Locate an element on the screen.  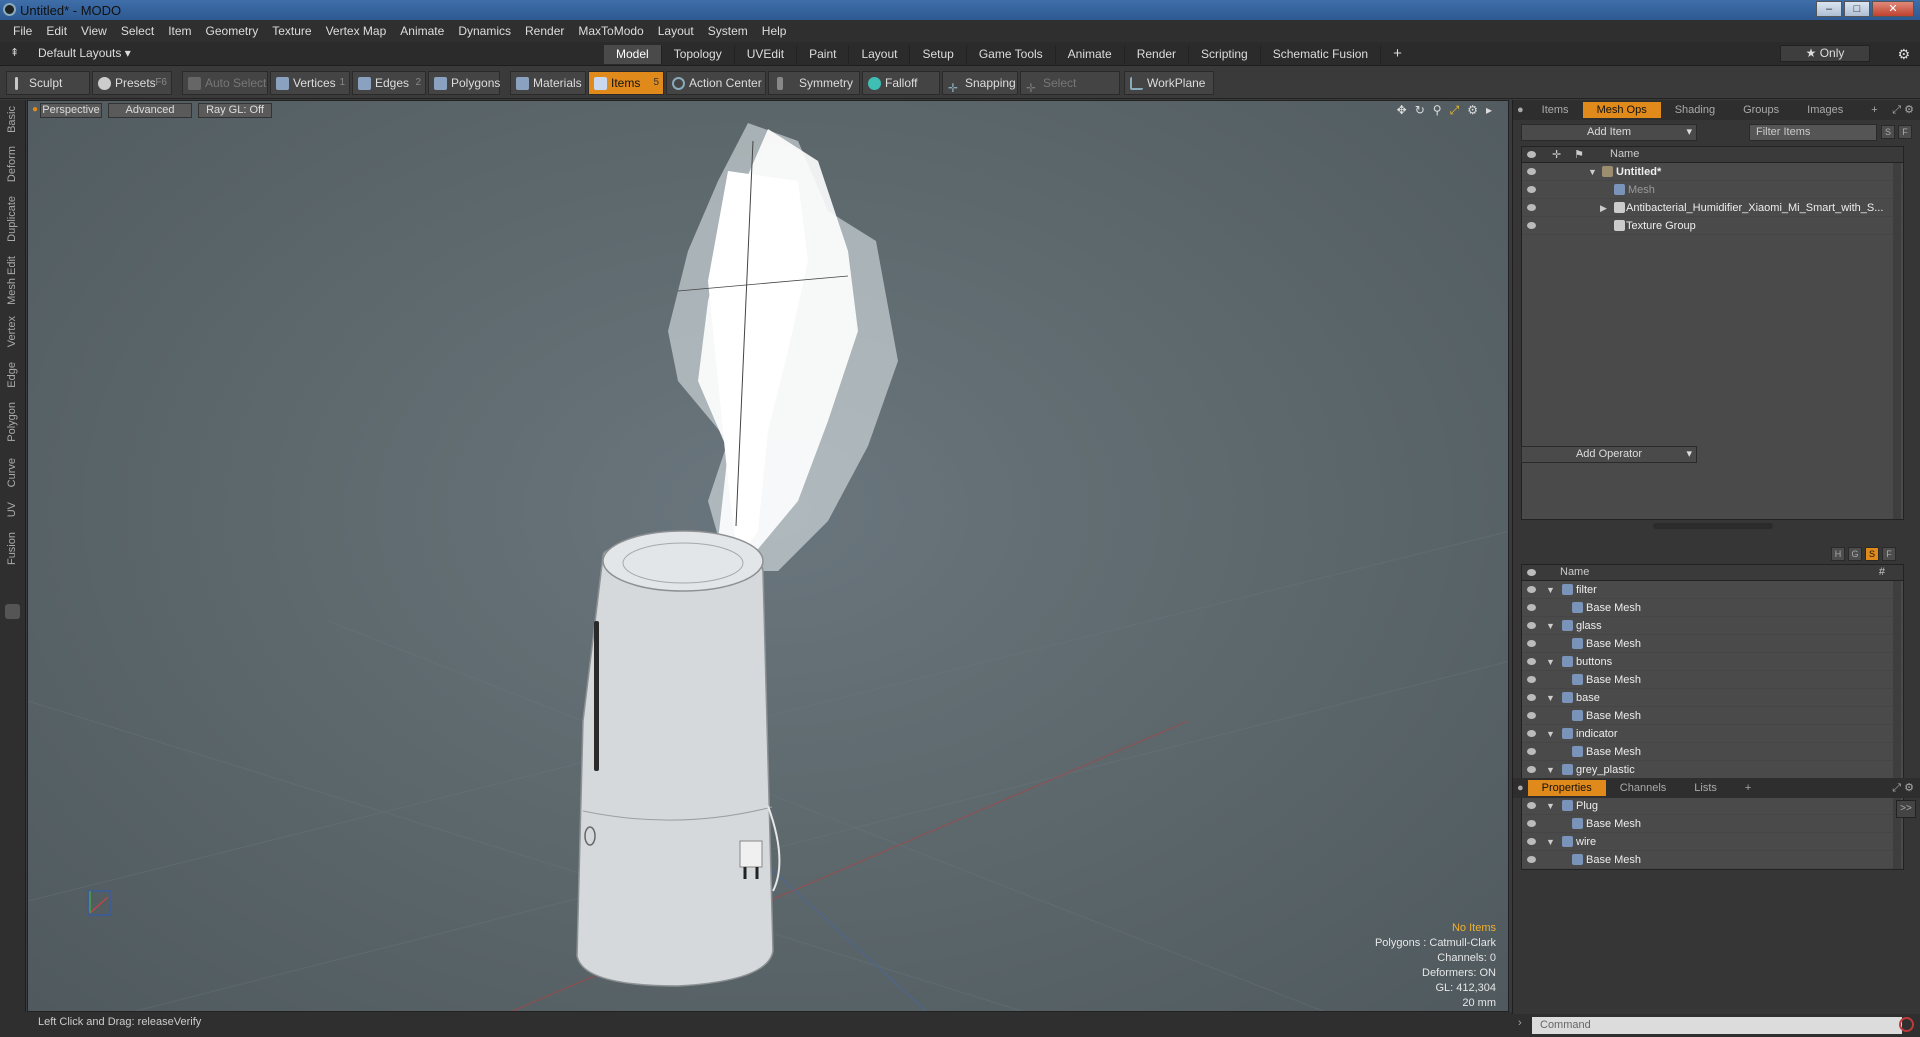
tab-topology: Topology is located at coordinates (698, 54).